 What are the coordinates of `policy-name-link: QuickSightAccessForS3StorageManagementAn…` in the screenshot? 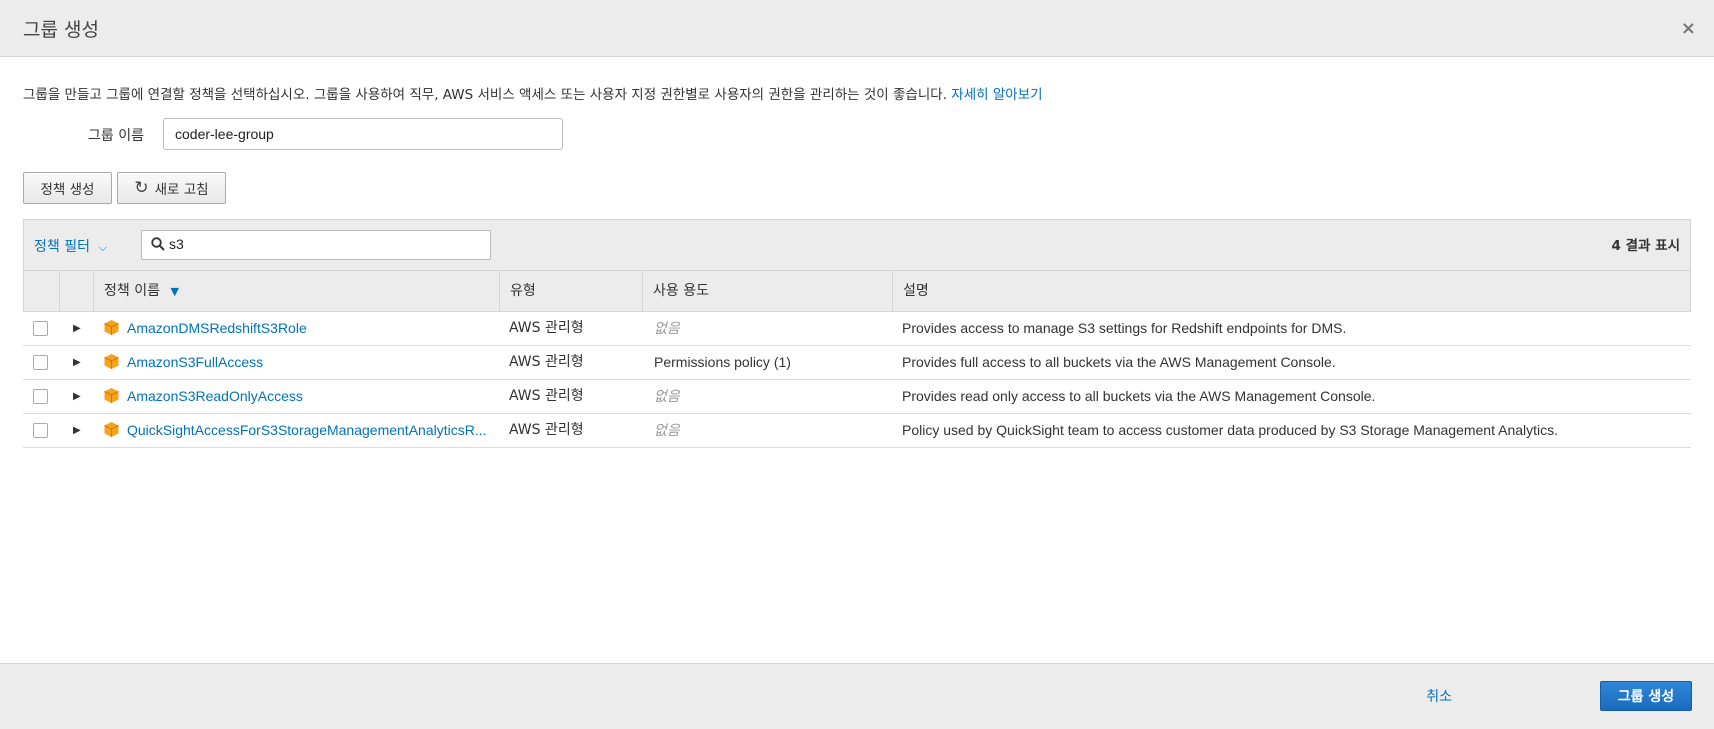 It's located at (307, 430).